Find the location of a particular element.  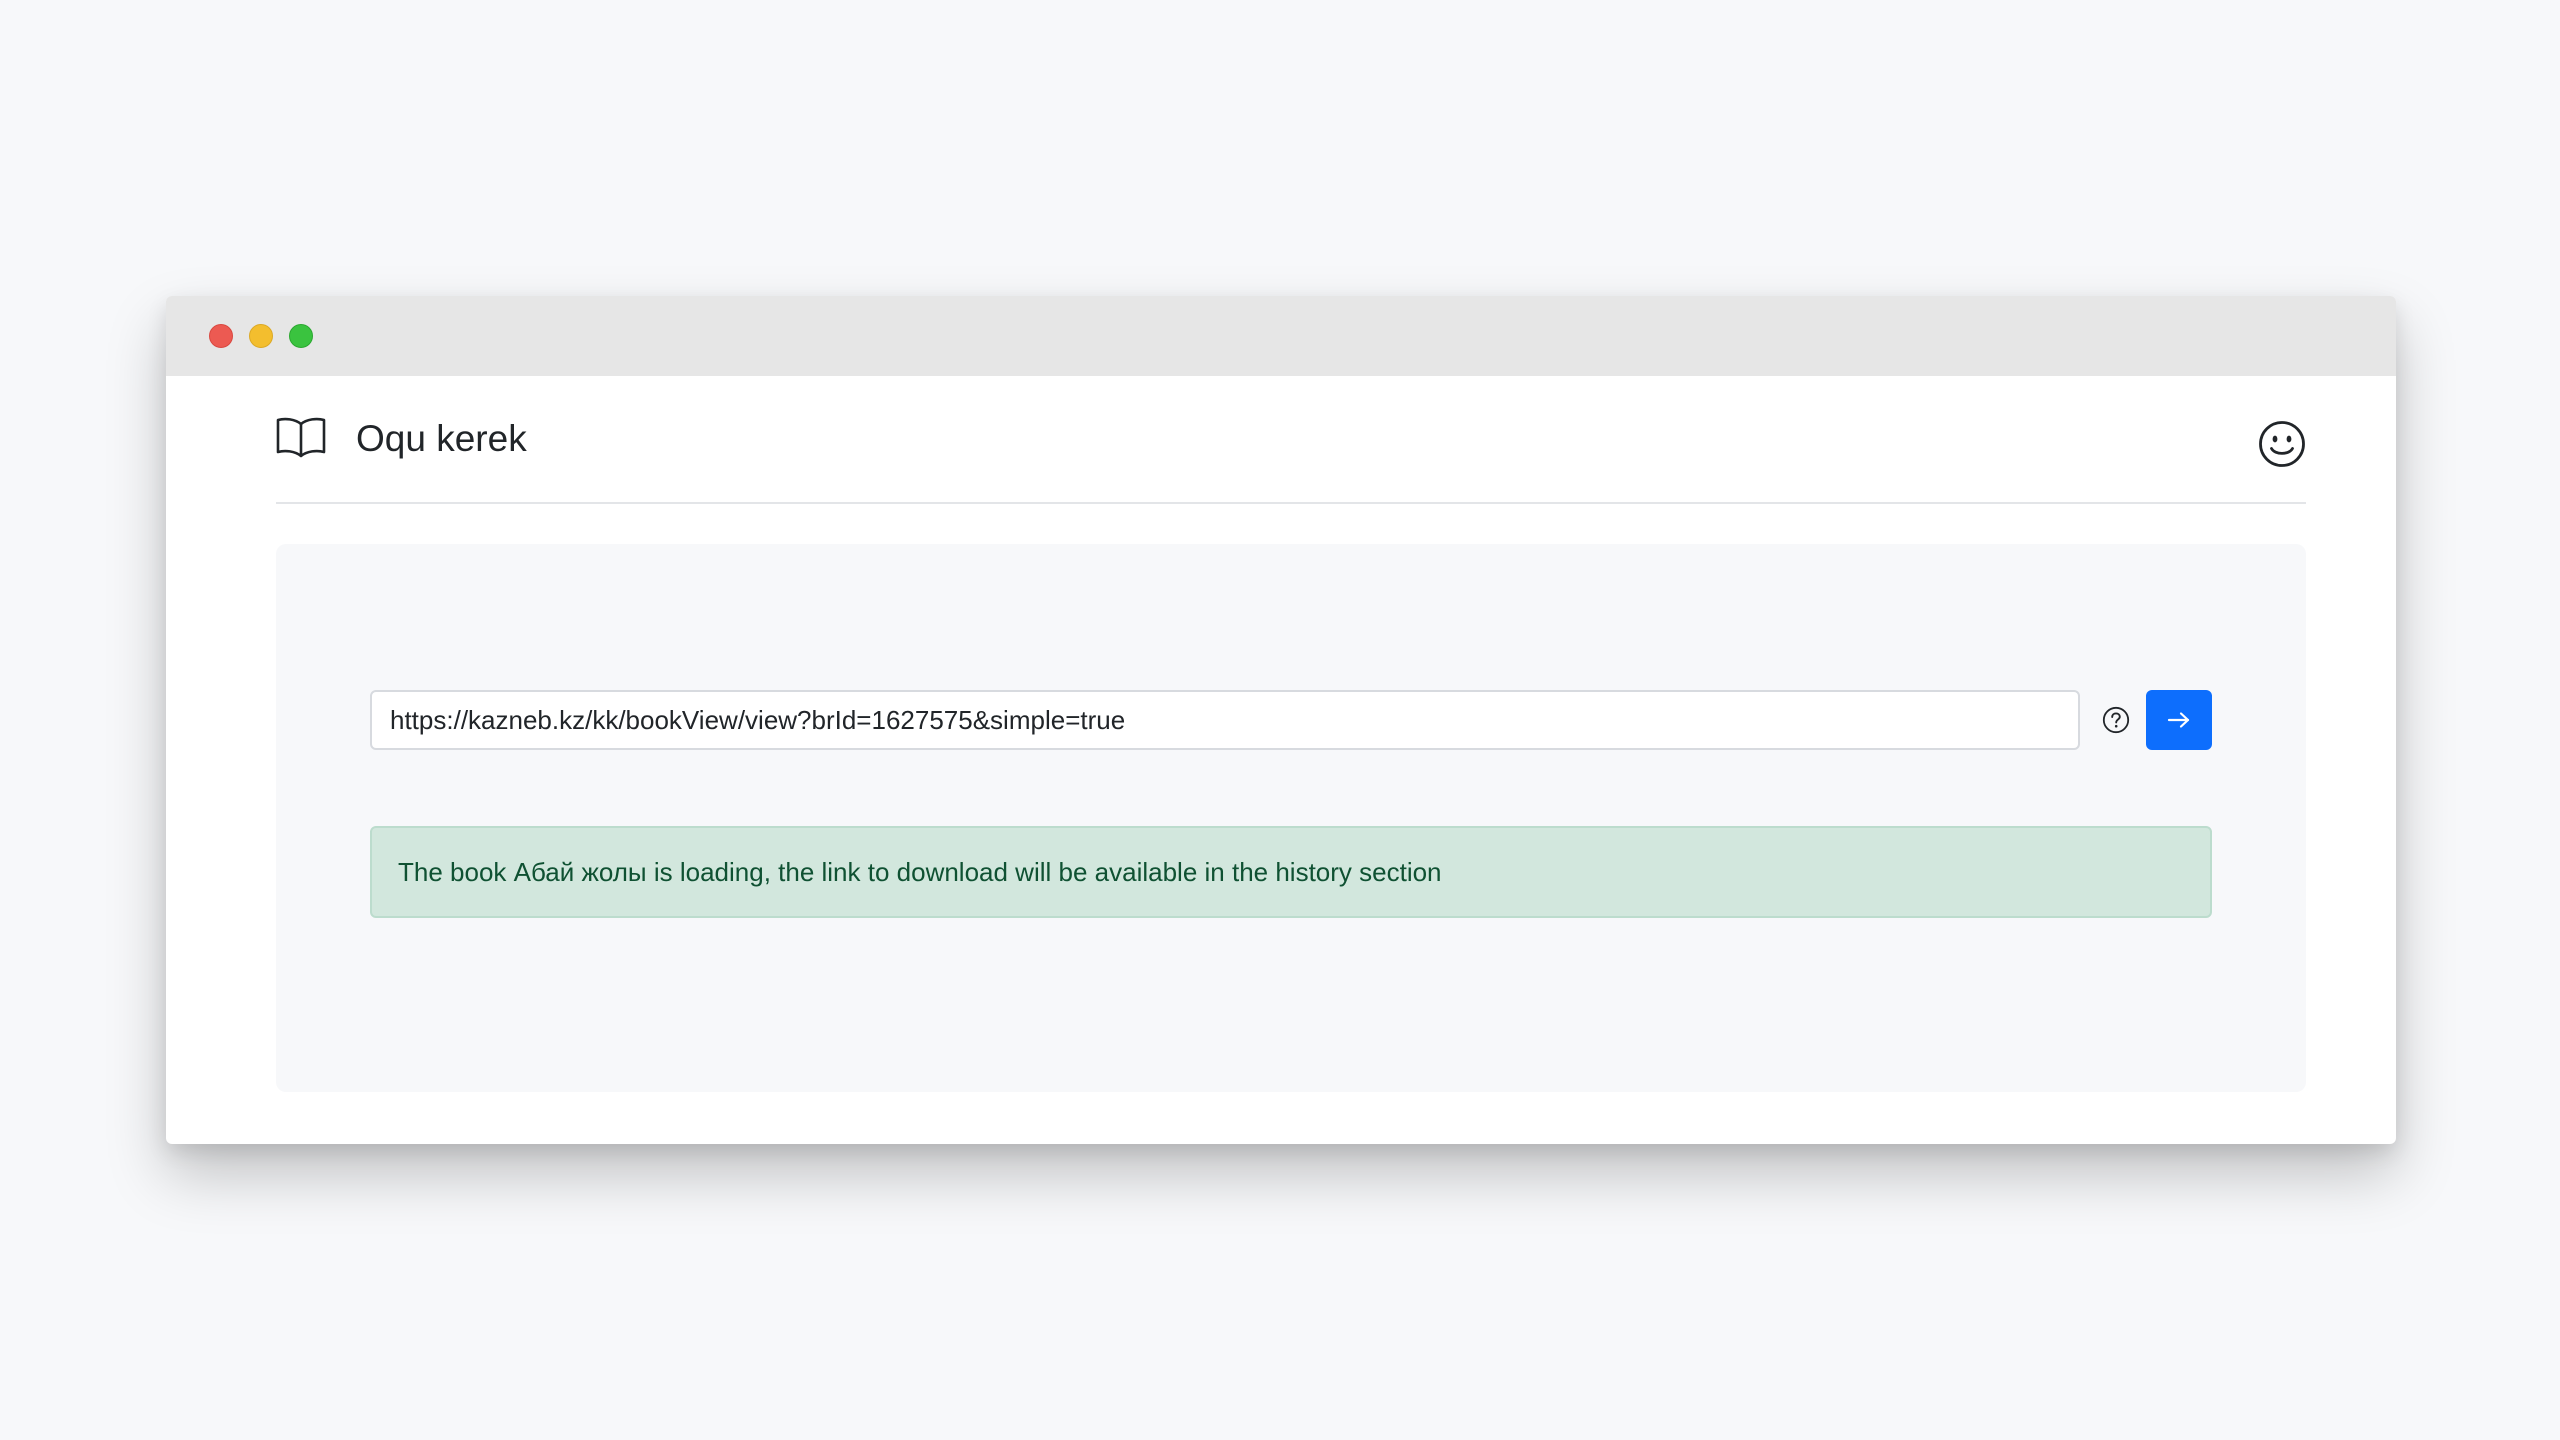

question-circle-icon is located at coordinates (2116, 720).